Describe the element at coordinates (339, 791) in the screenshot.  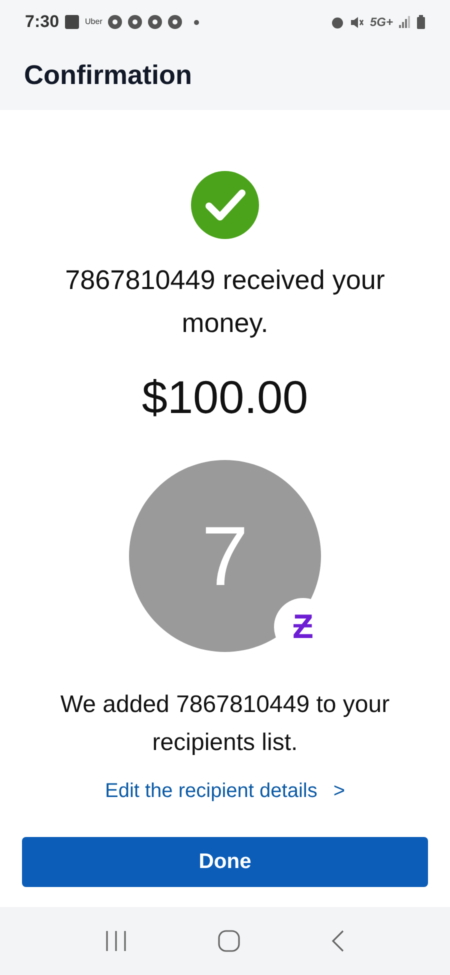
I see `chevron-icon: >` at that location.